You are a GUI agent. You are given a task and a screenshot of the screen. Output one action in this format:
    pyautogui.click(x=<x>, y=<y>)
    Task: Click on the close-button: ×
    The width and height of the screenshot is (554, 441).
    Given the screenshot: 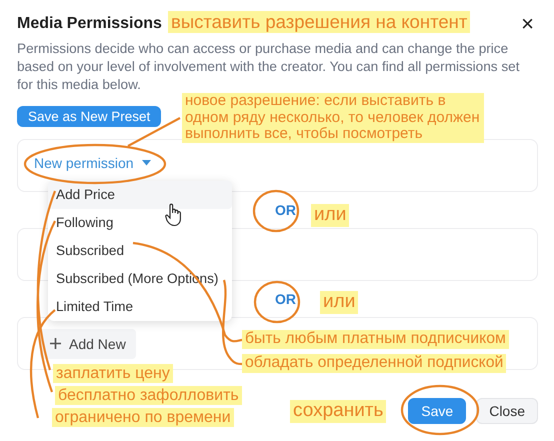 What is the action you would take?
    pyautogui.click(x=527, y=24)
    